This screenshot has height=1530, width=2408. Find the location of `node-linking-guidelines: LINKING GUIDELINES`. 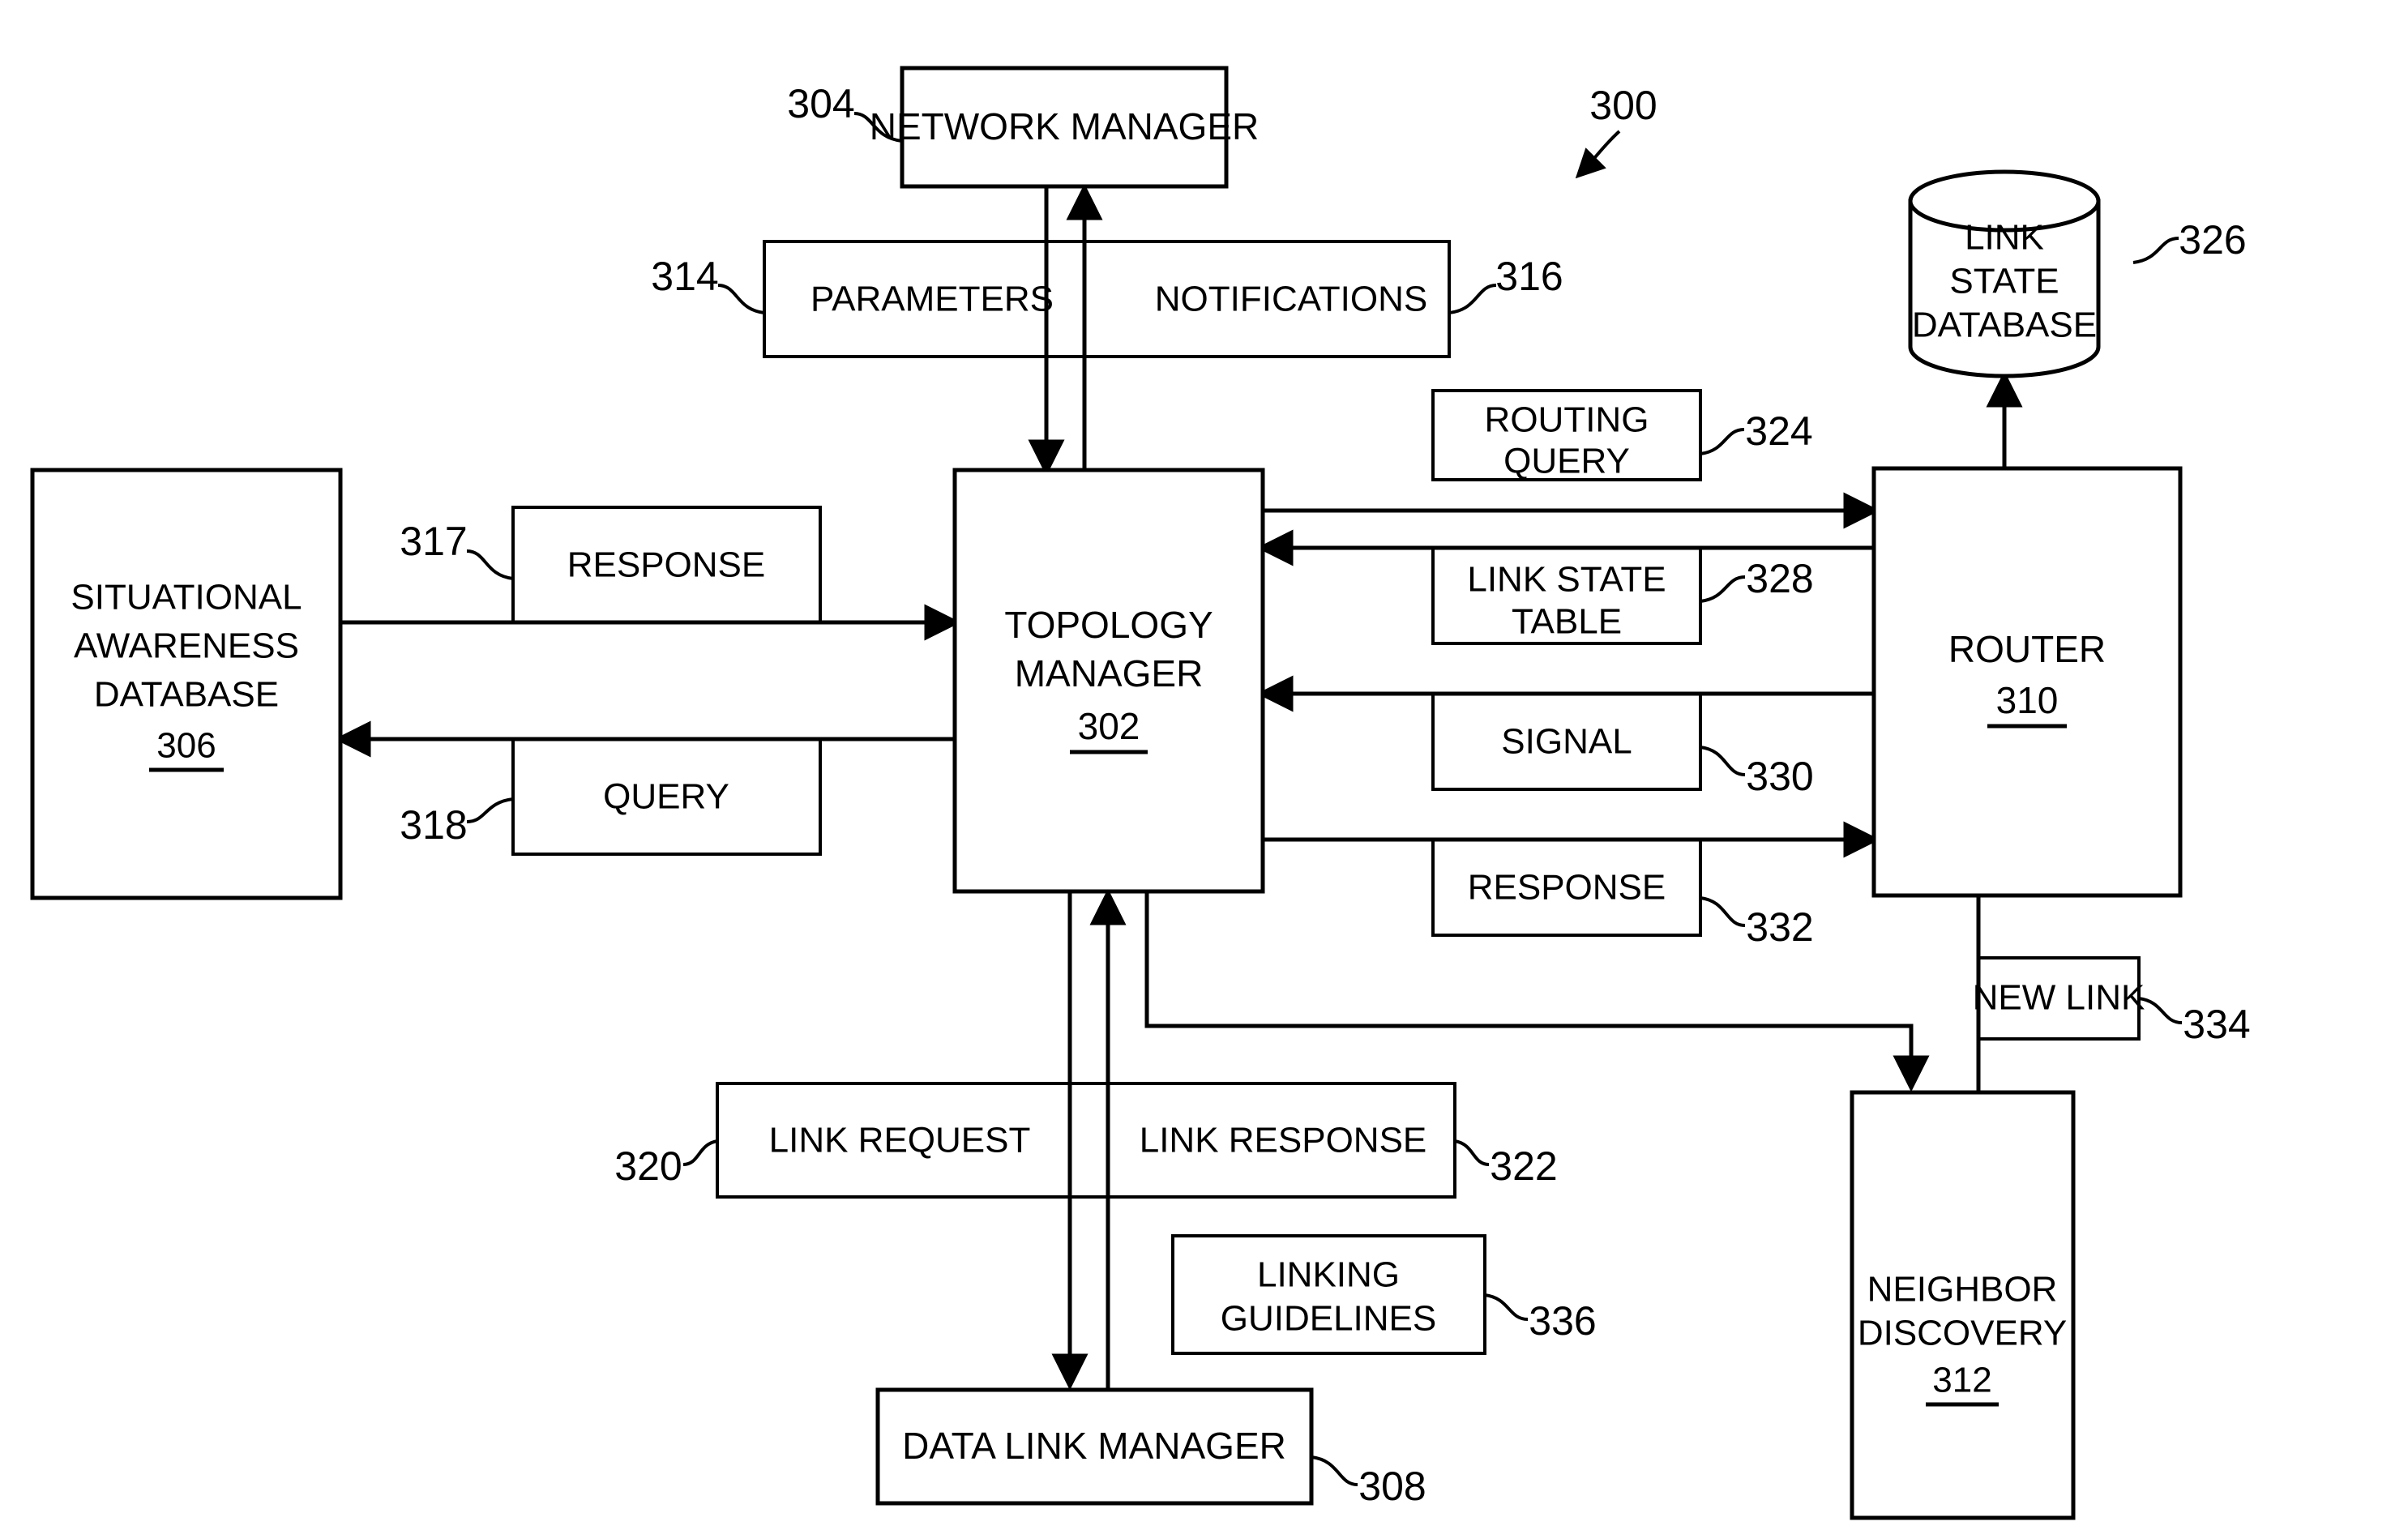

node-linking-guidelines: LINKING GUIDELINES is located at coordinates (1328, 1294).